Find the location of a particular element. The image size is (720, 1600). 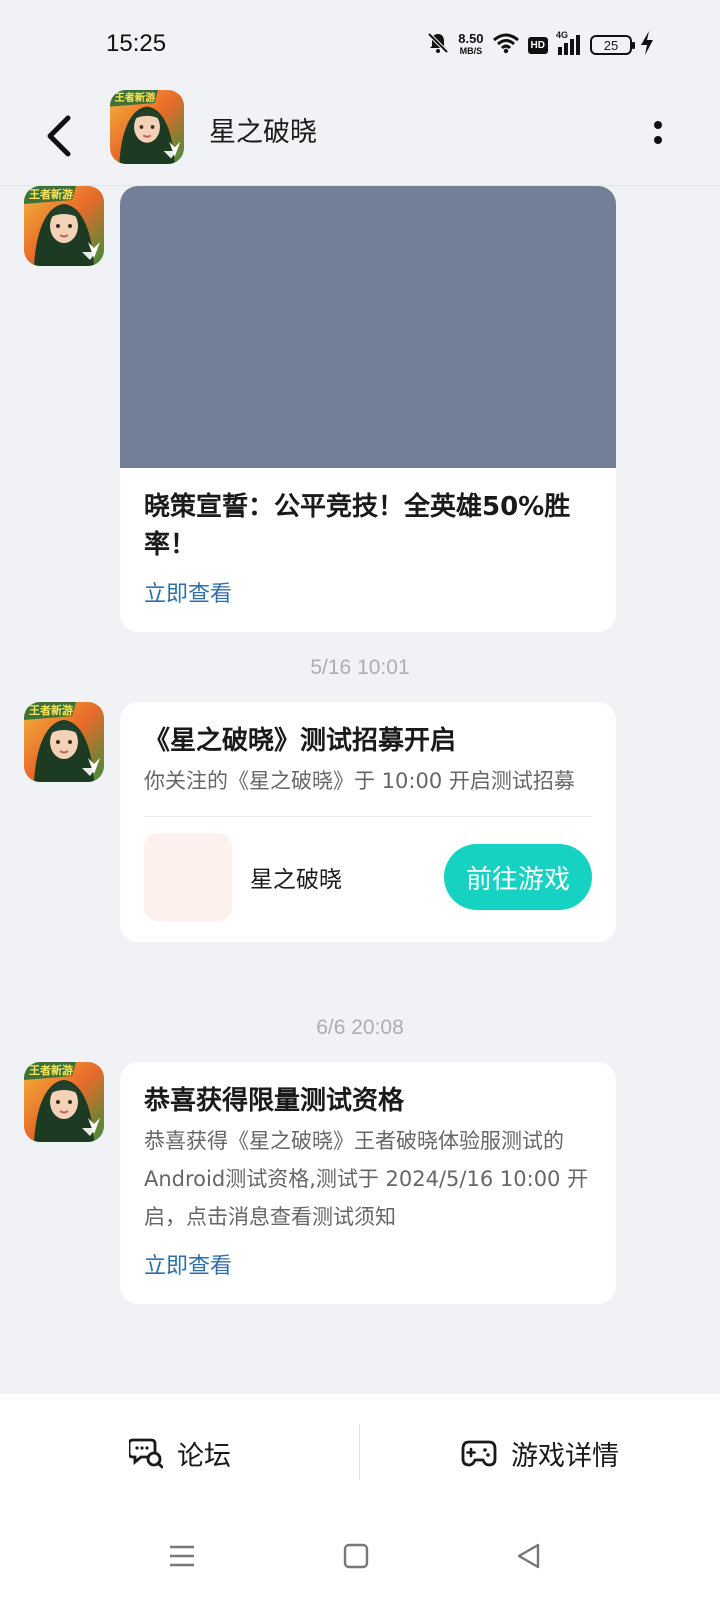

bottom-tab-bar: 论坛 游戏详情 is located at coordinates (360, 1453).